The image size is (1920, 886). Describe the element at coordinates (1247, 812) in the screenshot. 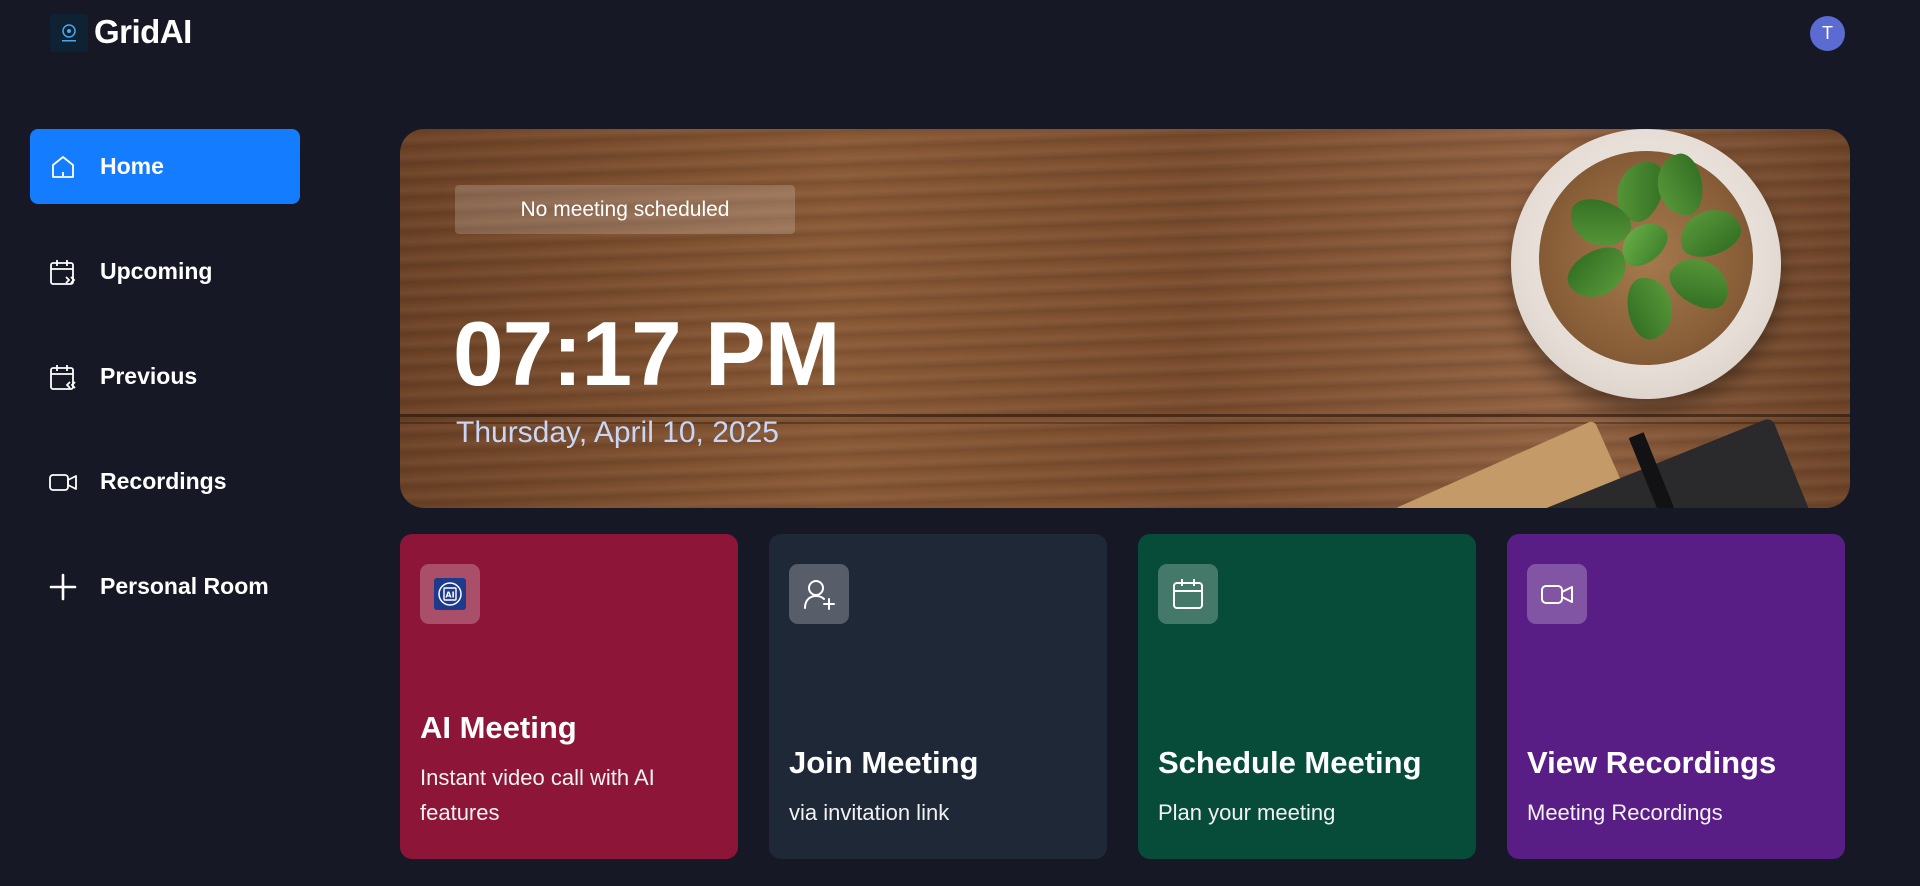

I see `card-subtitle: Plan your meeting` at that location.